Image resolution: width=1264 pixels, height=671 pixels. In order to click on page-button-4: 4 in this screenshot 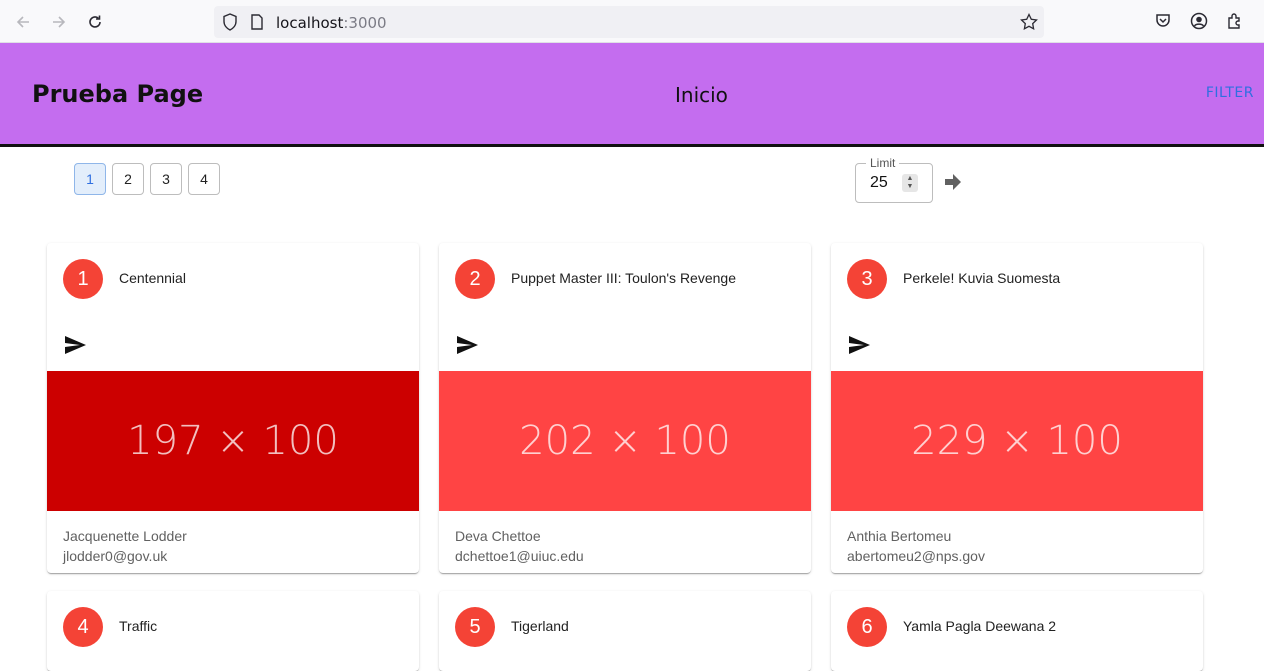, I will do `click(204, 179)`.